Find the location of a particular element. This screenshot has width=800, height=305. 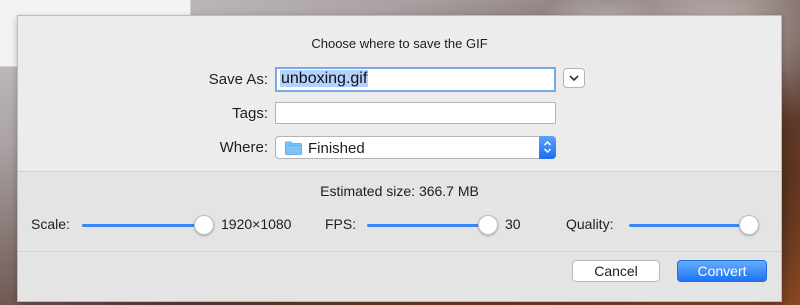

tags-field is located at coordinates (415, 113).